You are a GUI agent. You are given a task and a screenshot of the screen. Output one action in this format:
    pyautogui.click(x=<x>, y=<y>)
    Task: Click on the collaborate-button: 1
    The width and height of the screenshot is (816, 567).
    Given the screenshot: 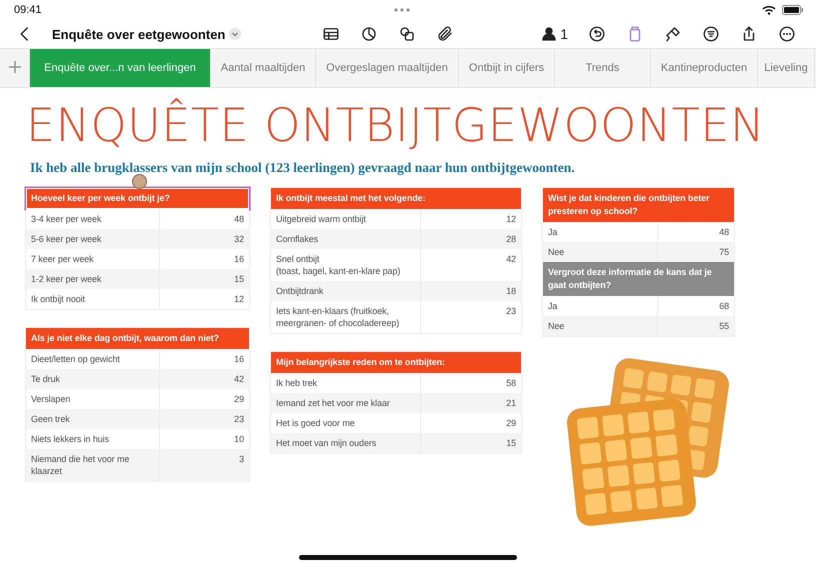 What is the action you would take?
    pyautogui.click(x=554, y=34)
    